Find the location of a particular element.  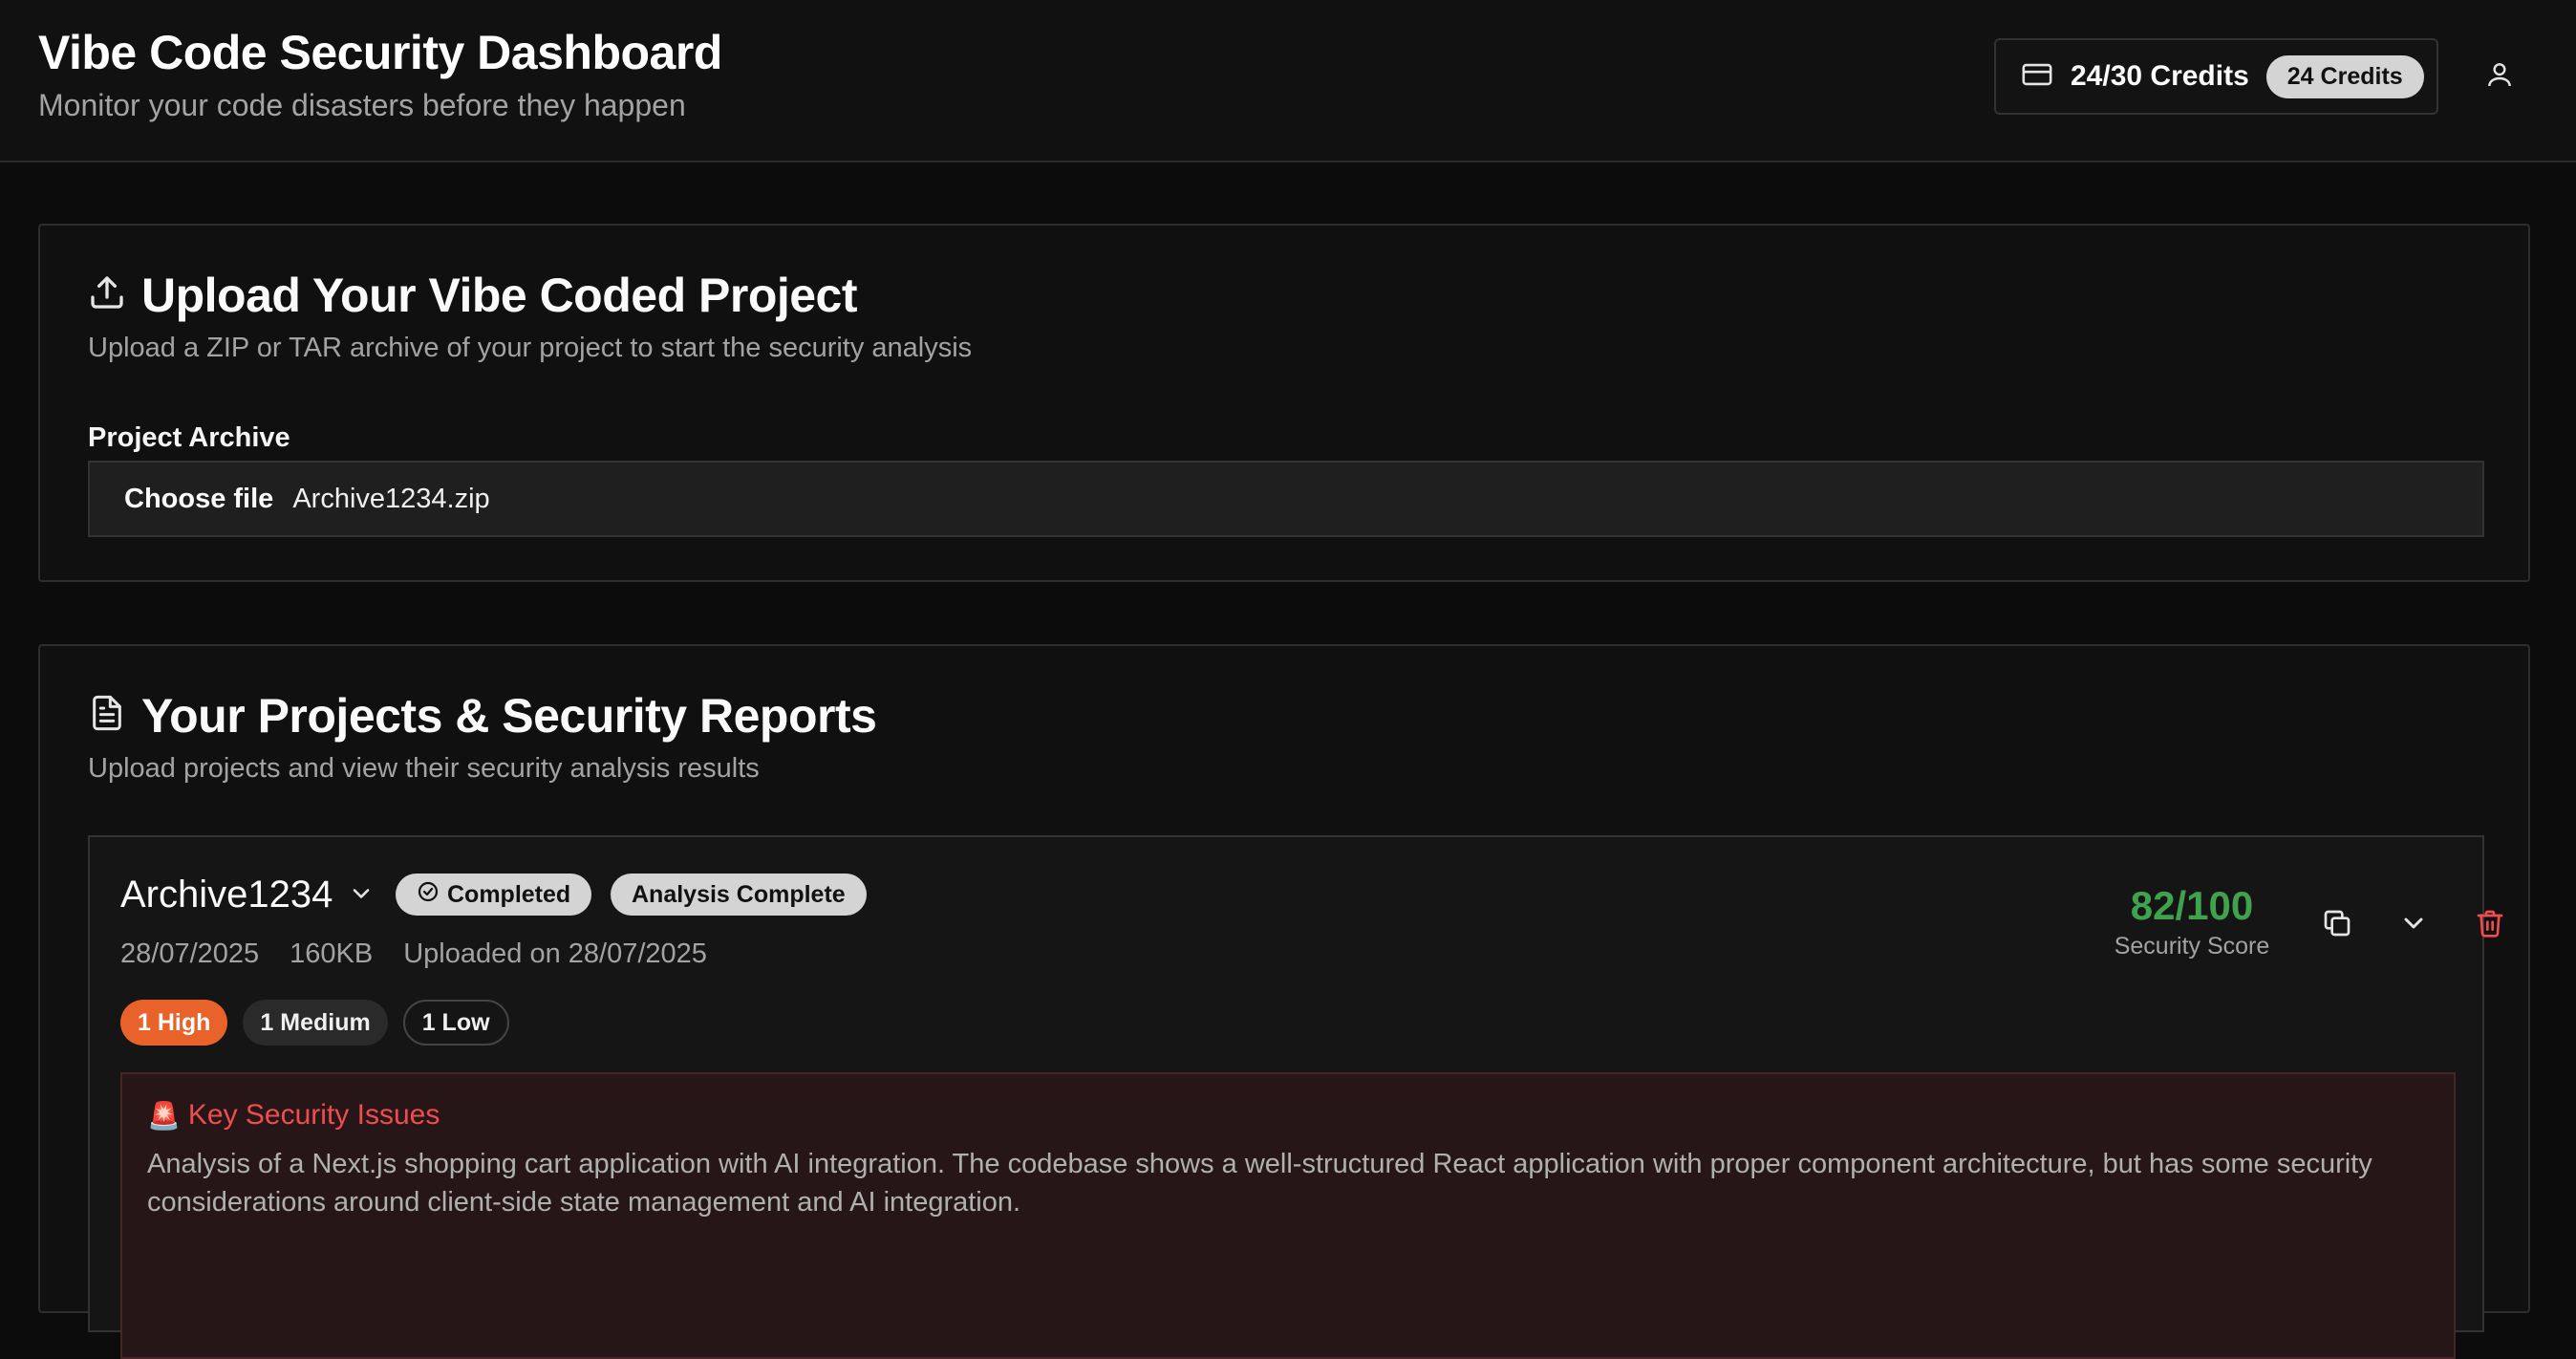

choose-file-button: Choose file is located at coordinates (198, 499).